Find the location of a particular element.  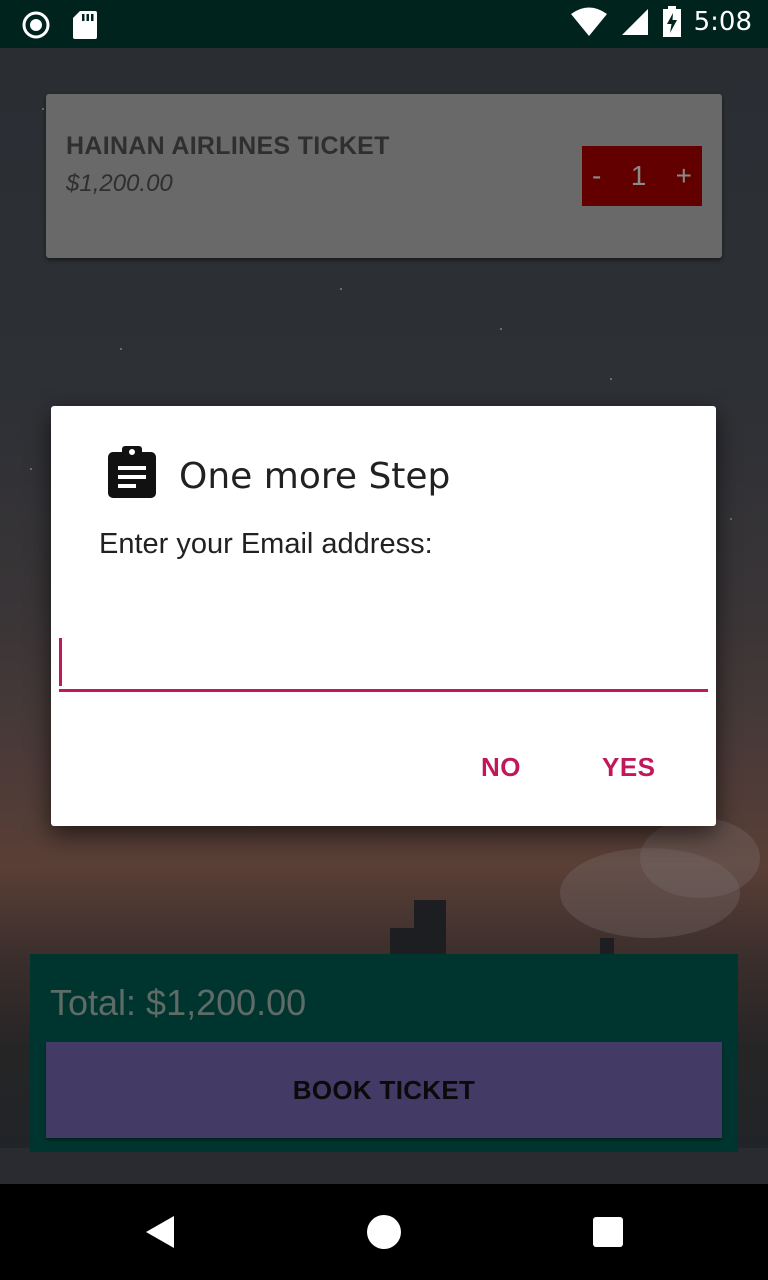

text-cursor is located at coordinates (60, 662).